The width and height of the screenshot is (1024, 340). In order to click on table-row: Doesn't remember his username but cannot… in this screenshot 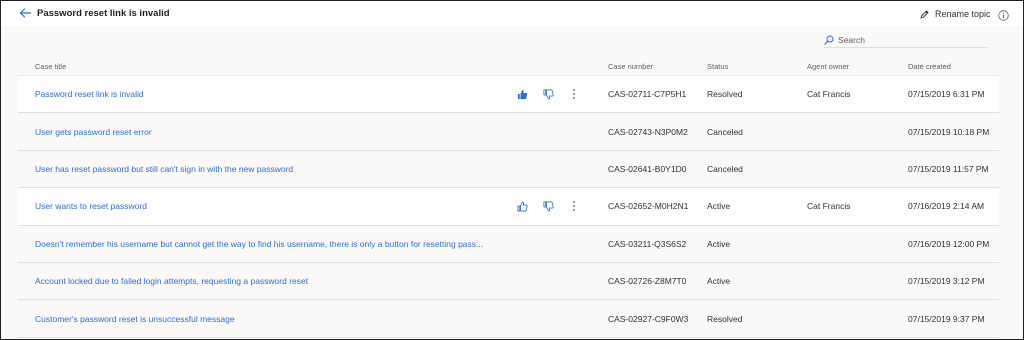, I will do `click(508, 244)`.